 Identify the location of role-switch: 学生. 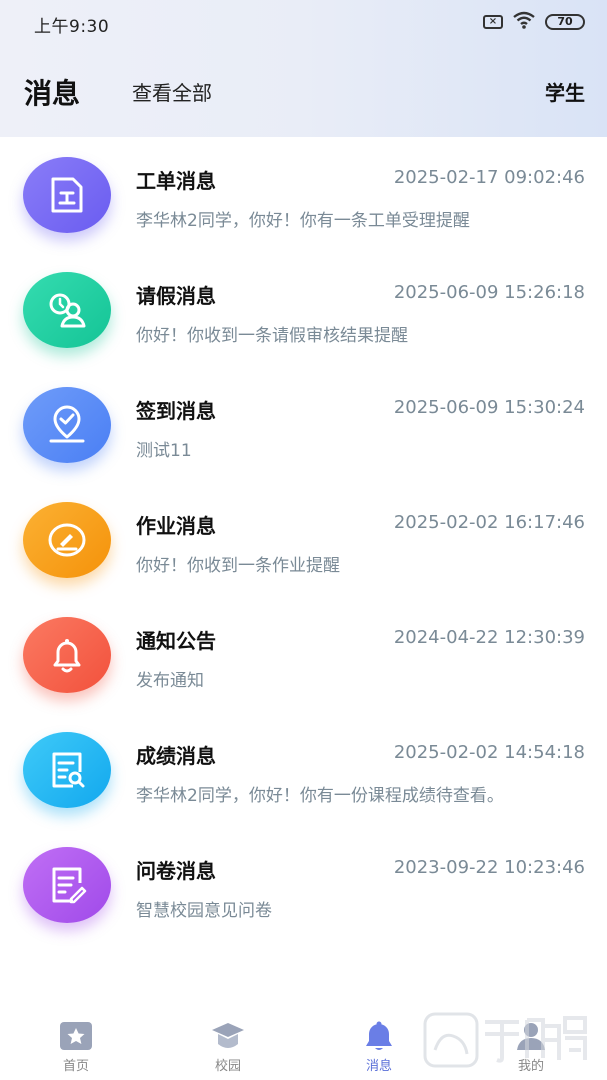
(565, 91).